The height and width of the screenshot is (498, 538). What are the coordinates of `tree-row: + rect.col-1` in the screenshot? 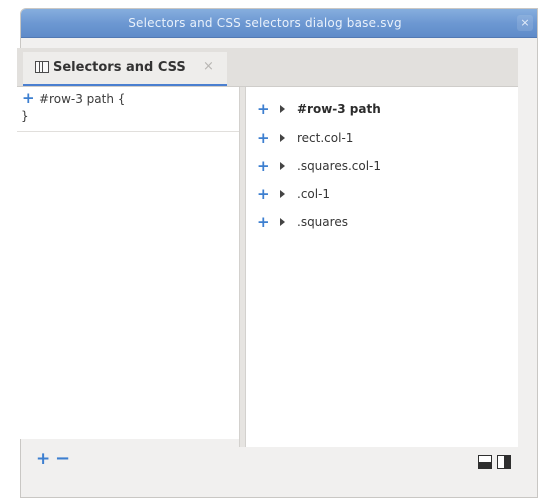 It's located at (382, 139).